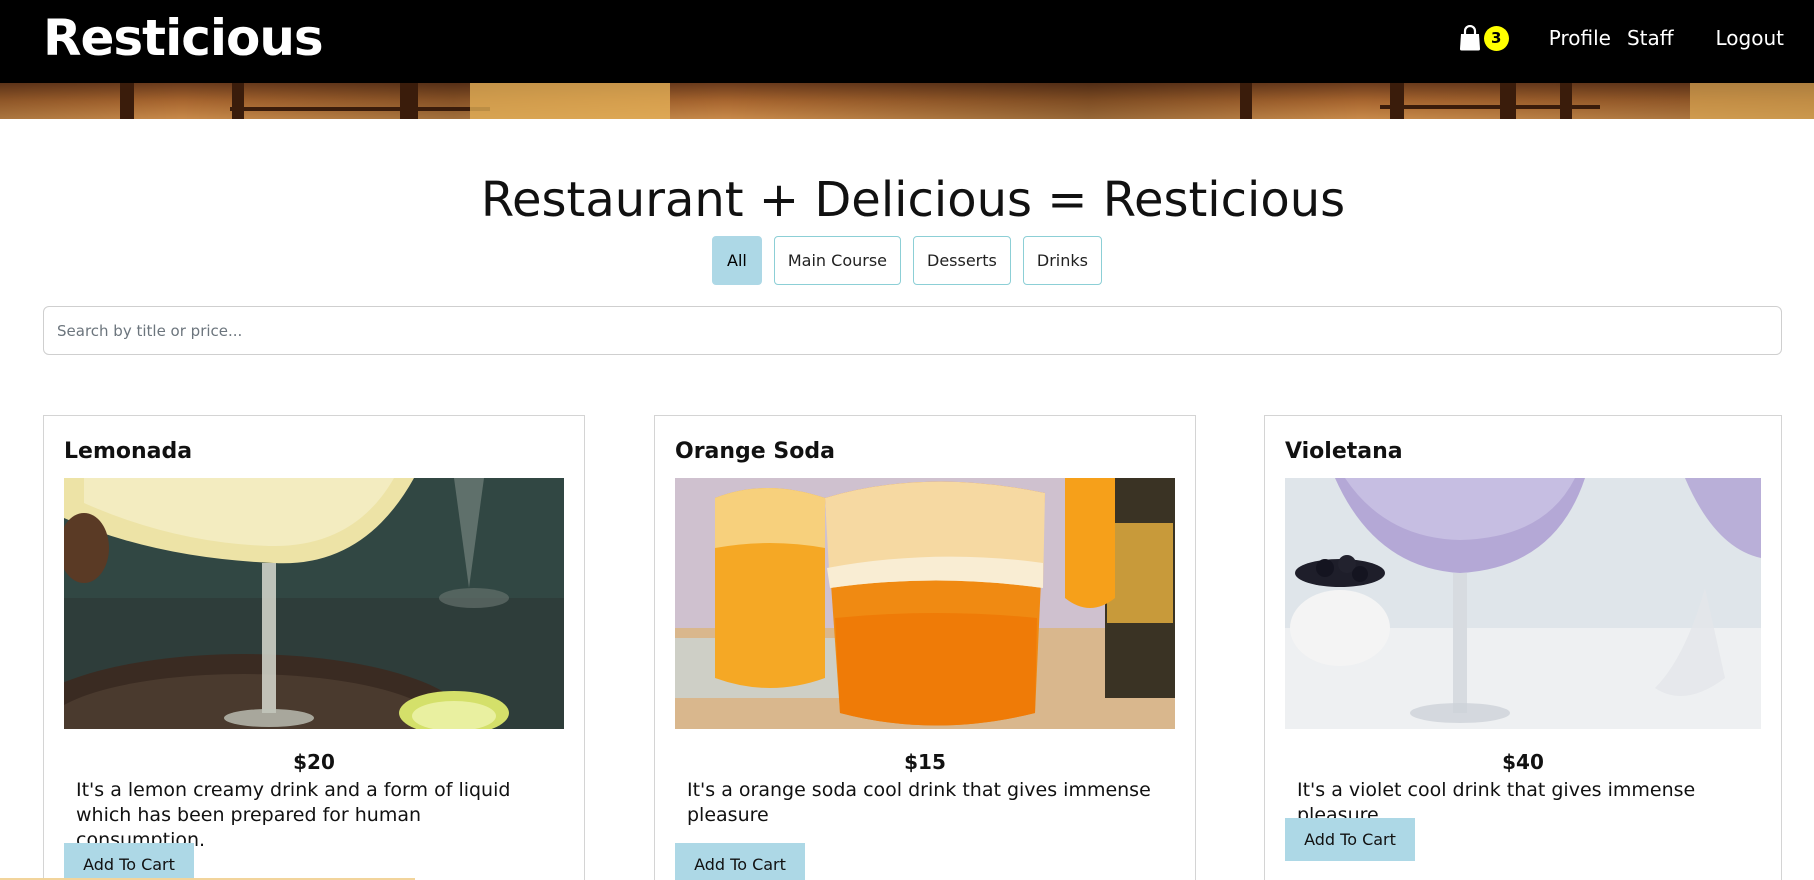  I want to click on nav-staff-link: Staff, so click(1650, 38).